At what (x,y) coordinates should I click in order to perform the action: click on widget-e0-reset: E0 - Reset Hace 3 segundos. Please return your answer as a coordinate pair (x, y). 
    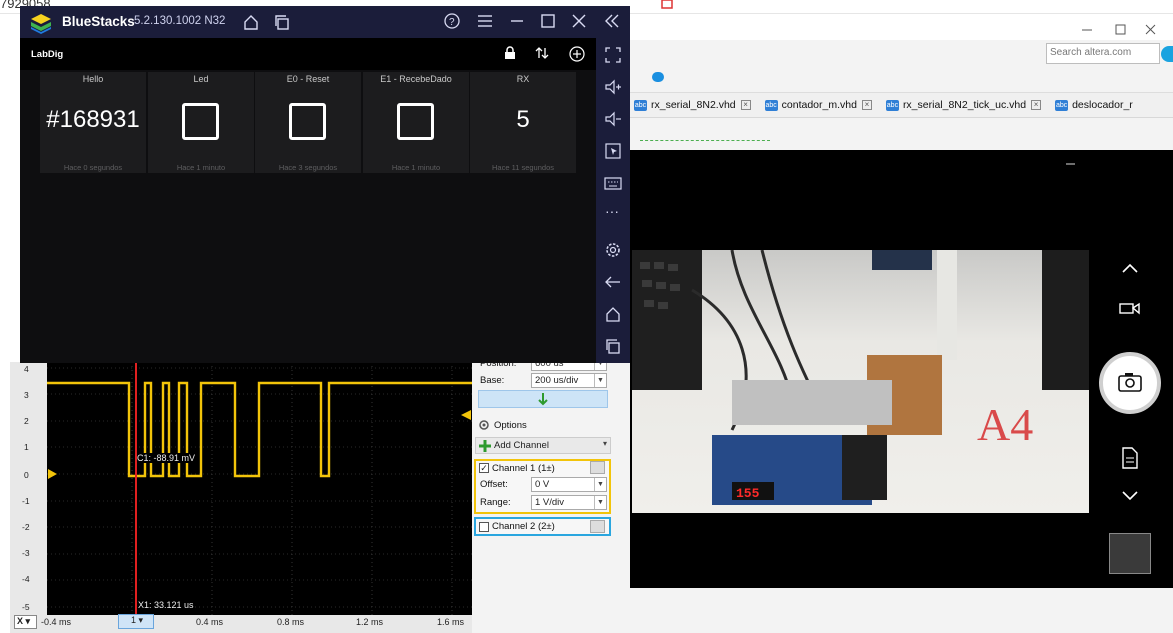
    Looking at the image, I should click on (308, 122).